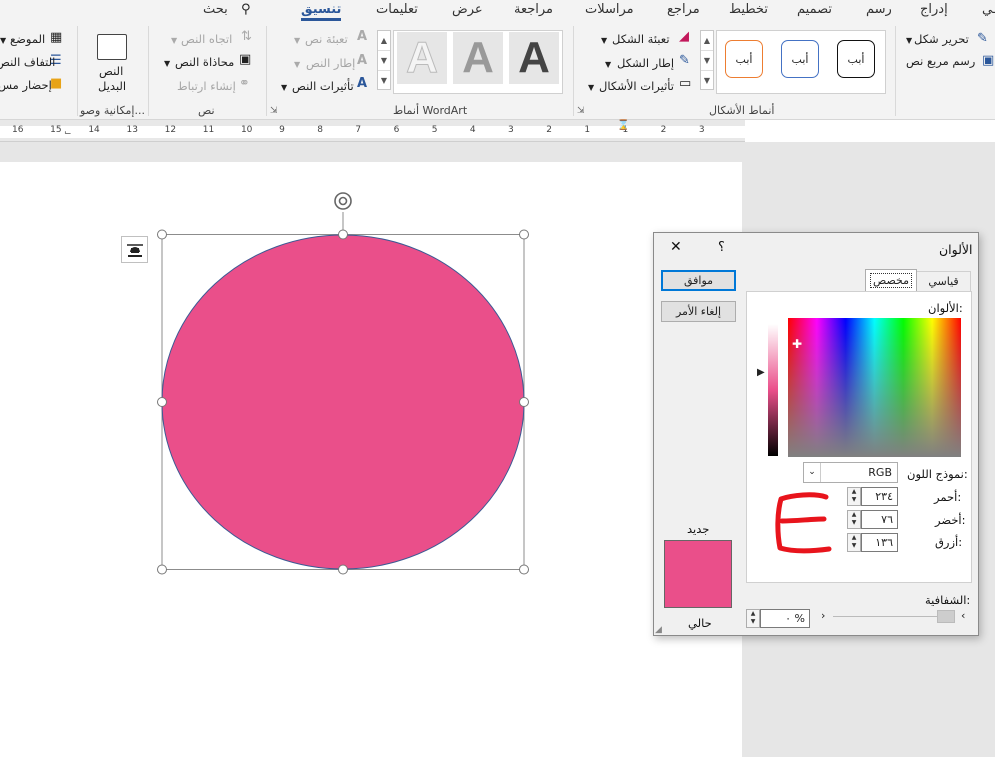  I want to click on wordart-gallery-scroll: ▲ ▼ ▼, so click(384, 60).